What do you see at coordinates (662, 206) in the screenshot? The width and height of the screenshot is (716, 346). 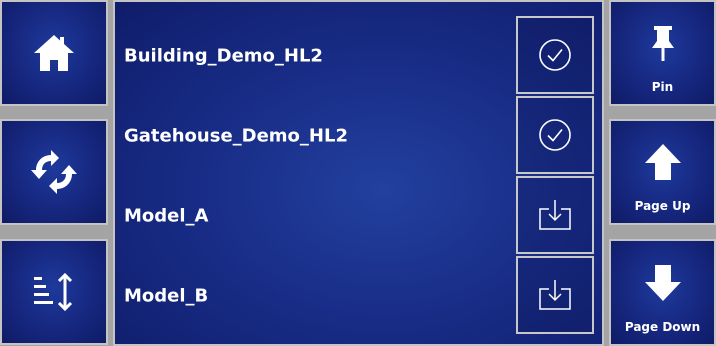 I see `page-up-label: Page Up` at bounding box center [662, 206].